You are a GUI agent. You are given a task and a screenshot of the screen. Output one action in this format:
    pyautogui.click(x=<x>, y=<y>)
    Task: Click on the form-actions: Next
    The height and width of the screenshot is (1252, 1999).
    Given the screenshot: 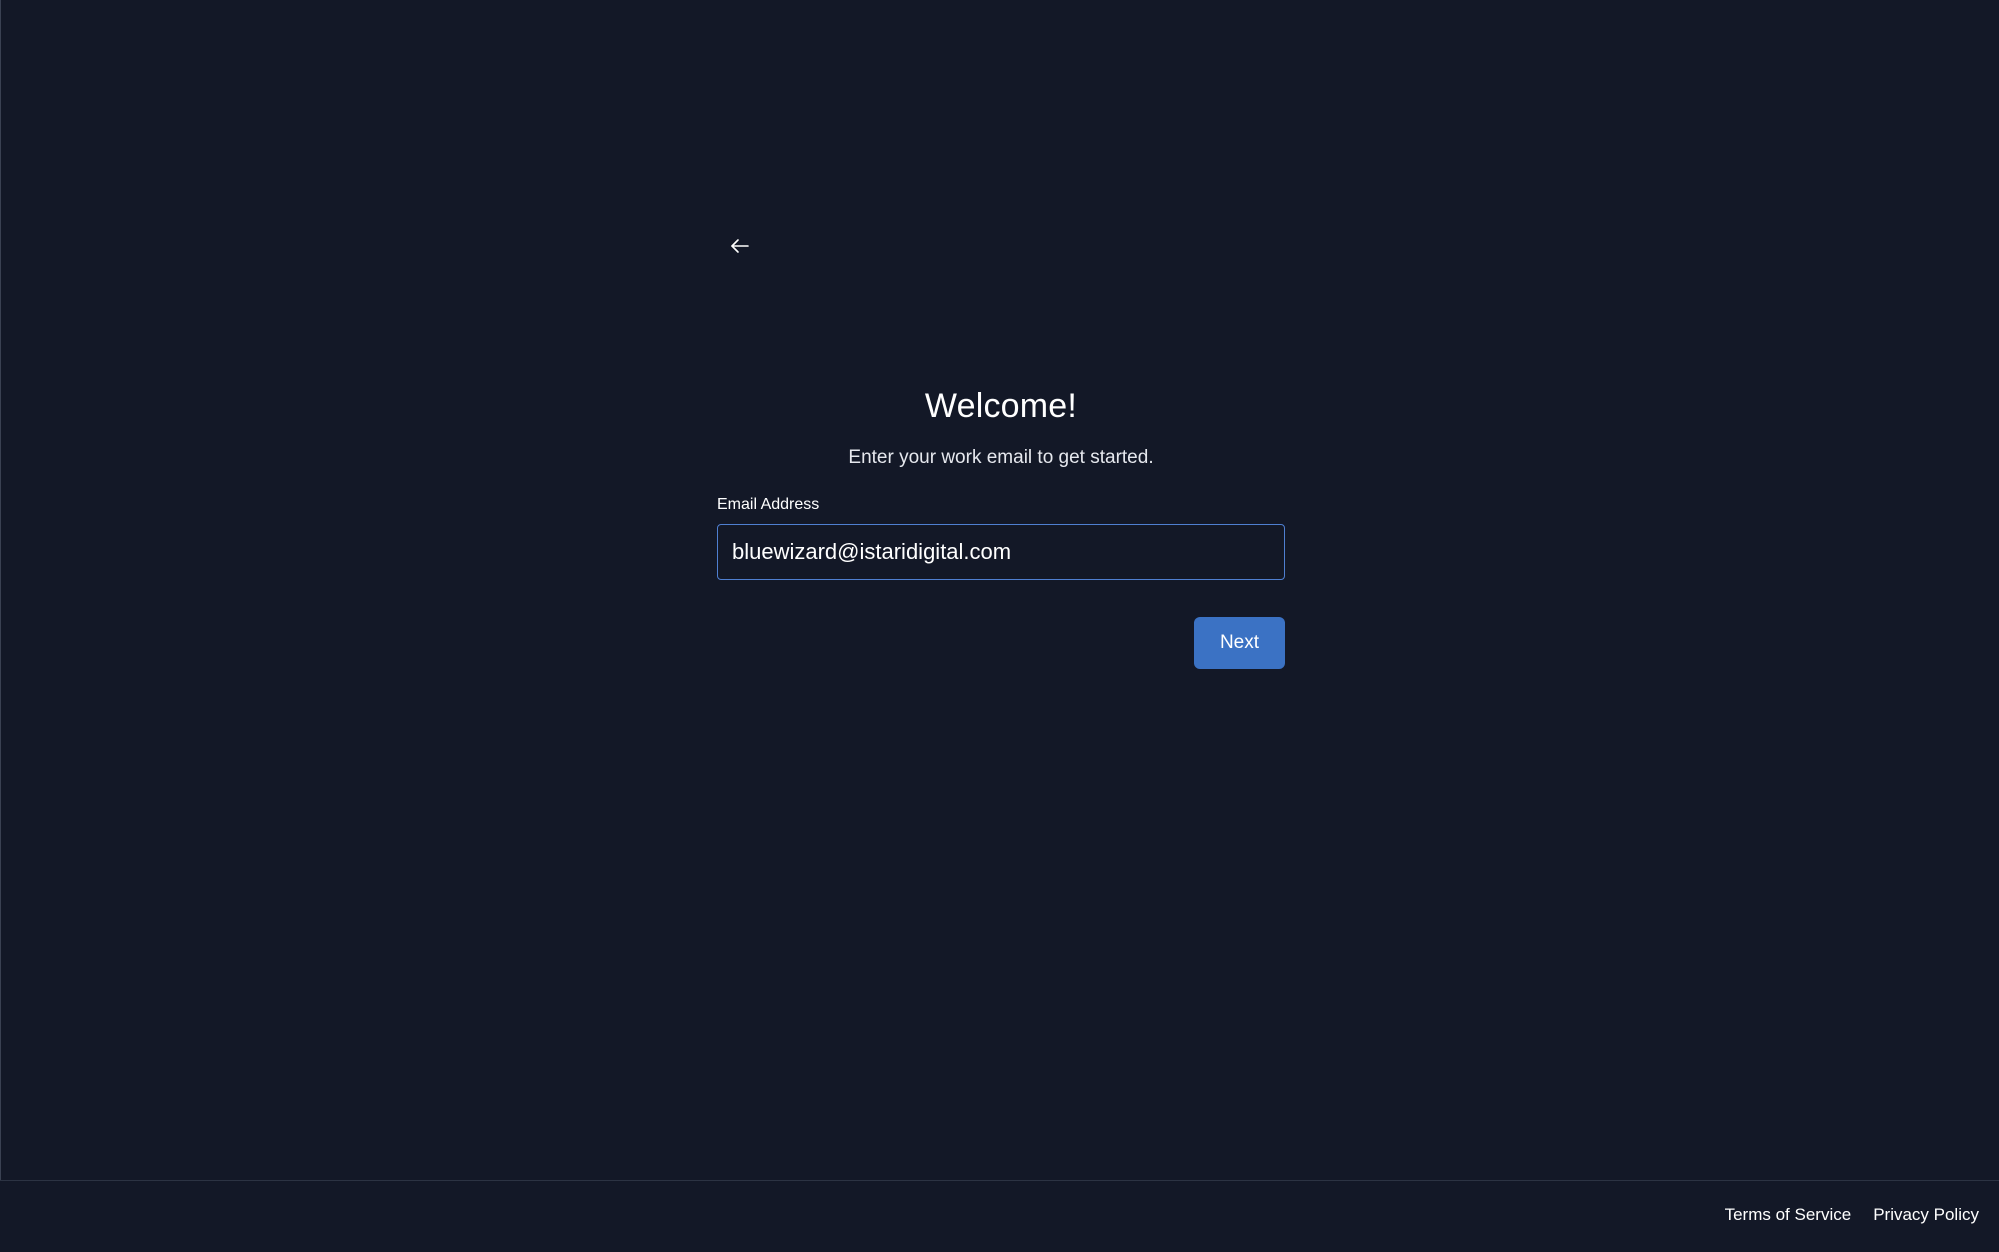 What is the action you would take?
    pyautogui.click(x=1001, y=643)
    